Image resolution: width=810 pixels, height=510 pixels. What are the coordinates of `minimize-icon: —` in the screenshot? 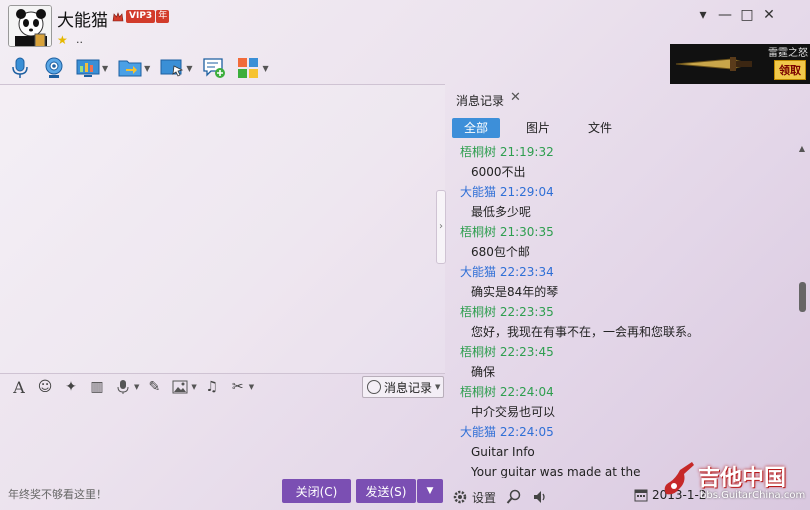 It's located at (725, 16).